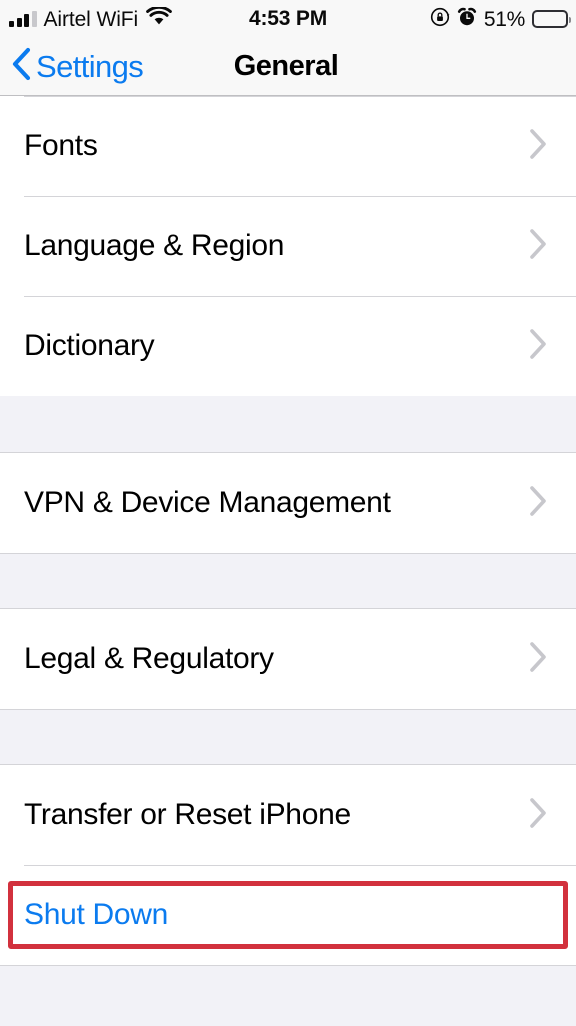 The image size is (576, 1026). What do you see at coordinates (159, 18) in the screenshot?
I see `wifi-icon` at bounding box center [159, 18].